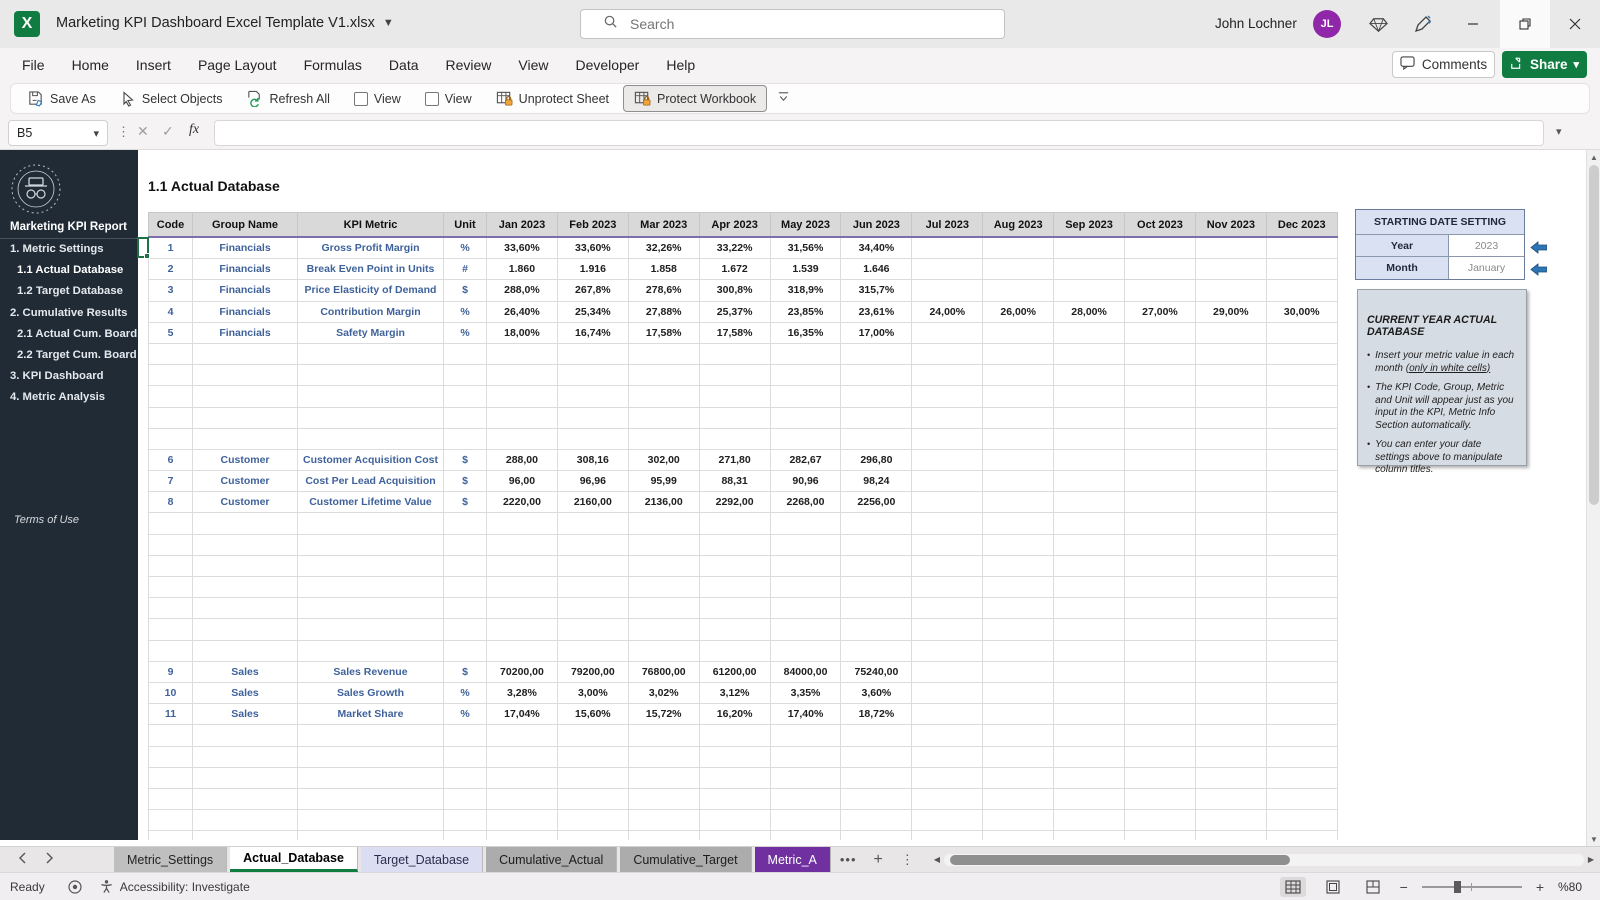 The height and width of the screenshot is (900, 1600). I want to click on cell: Market Share, so click(371, 715).